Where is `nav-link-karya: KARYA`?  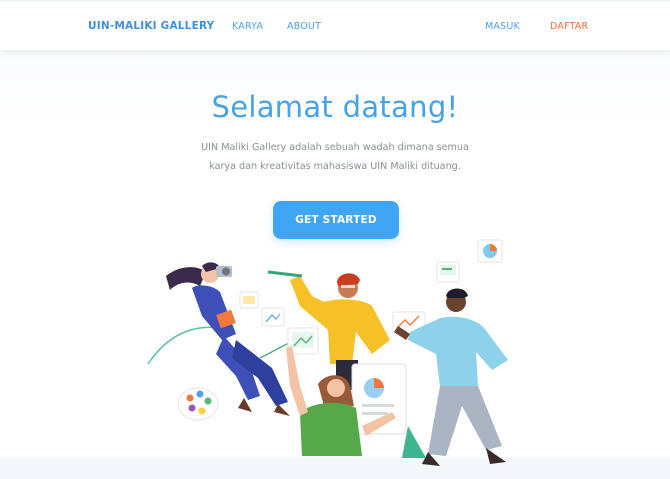
nav-link-karya: KARYA is located at coordinates (247, 26).